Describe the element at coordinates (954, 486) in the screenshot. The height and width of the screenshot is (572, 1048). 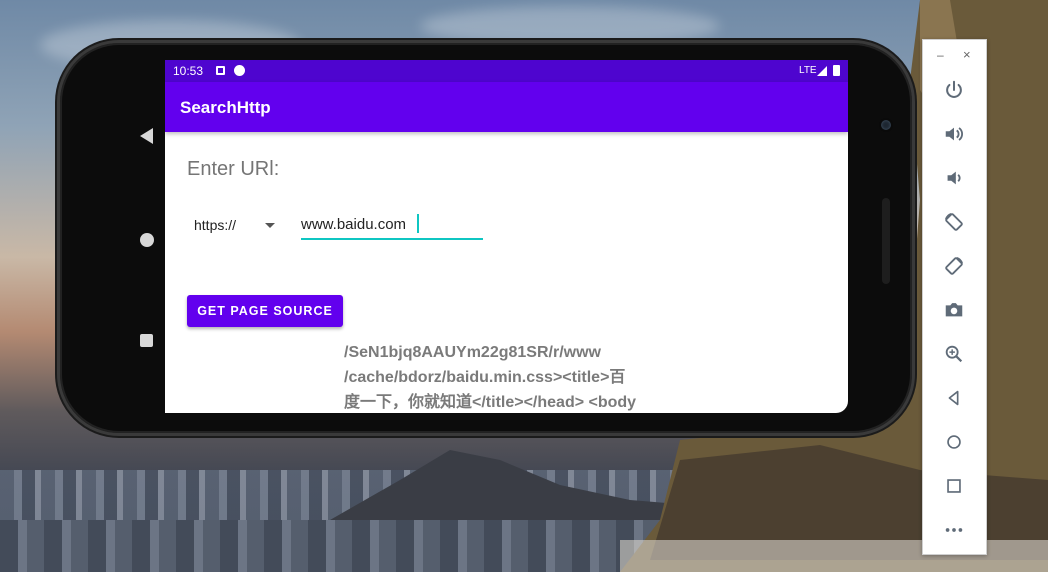
I see `overview-icon` at that location.